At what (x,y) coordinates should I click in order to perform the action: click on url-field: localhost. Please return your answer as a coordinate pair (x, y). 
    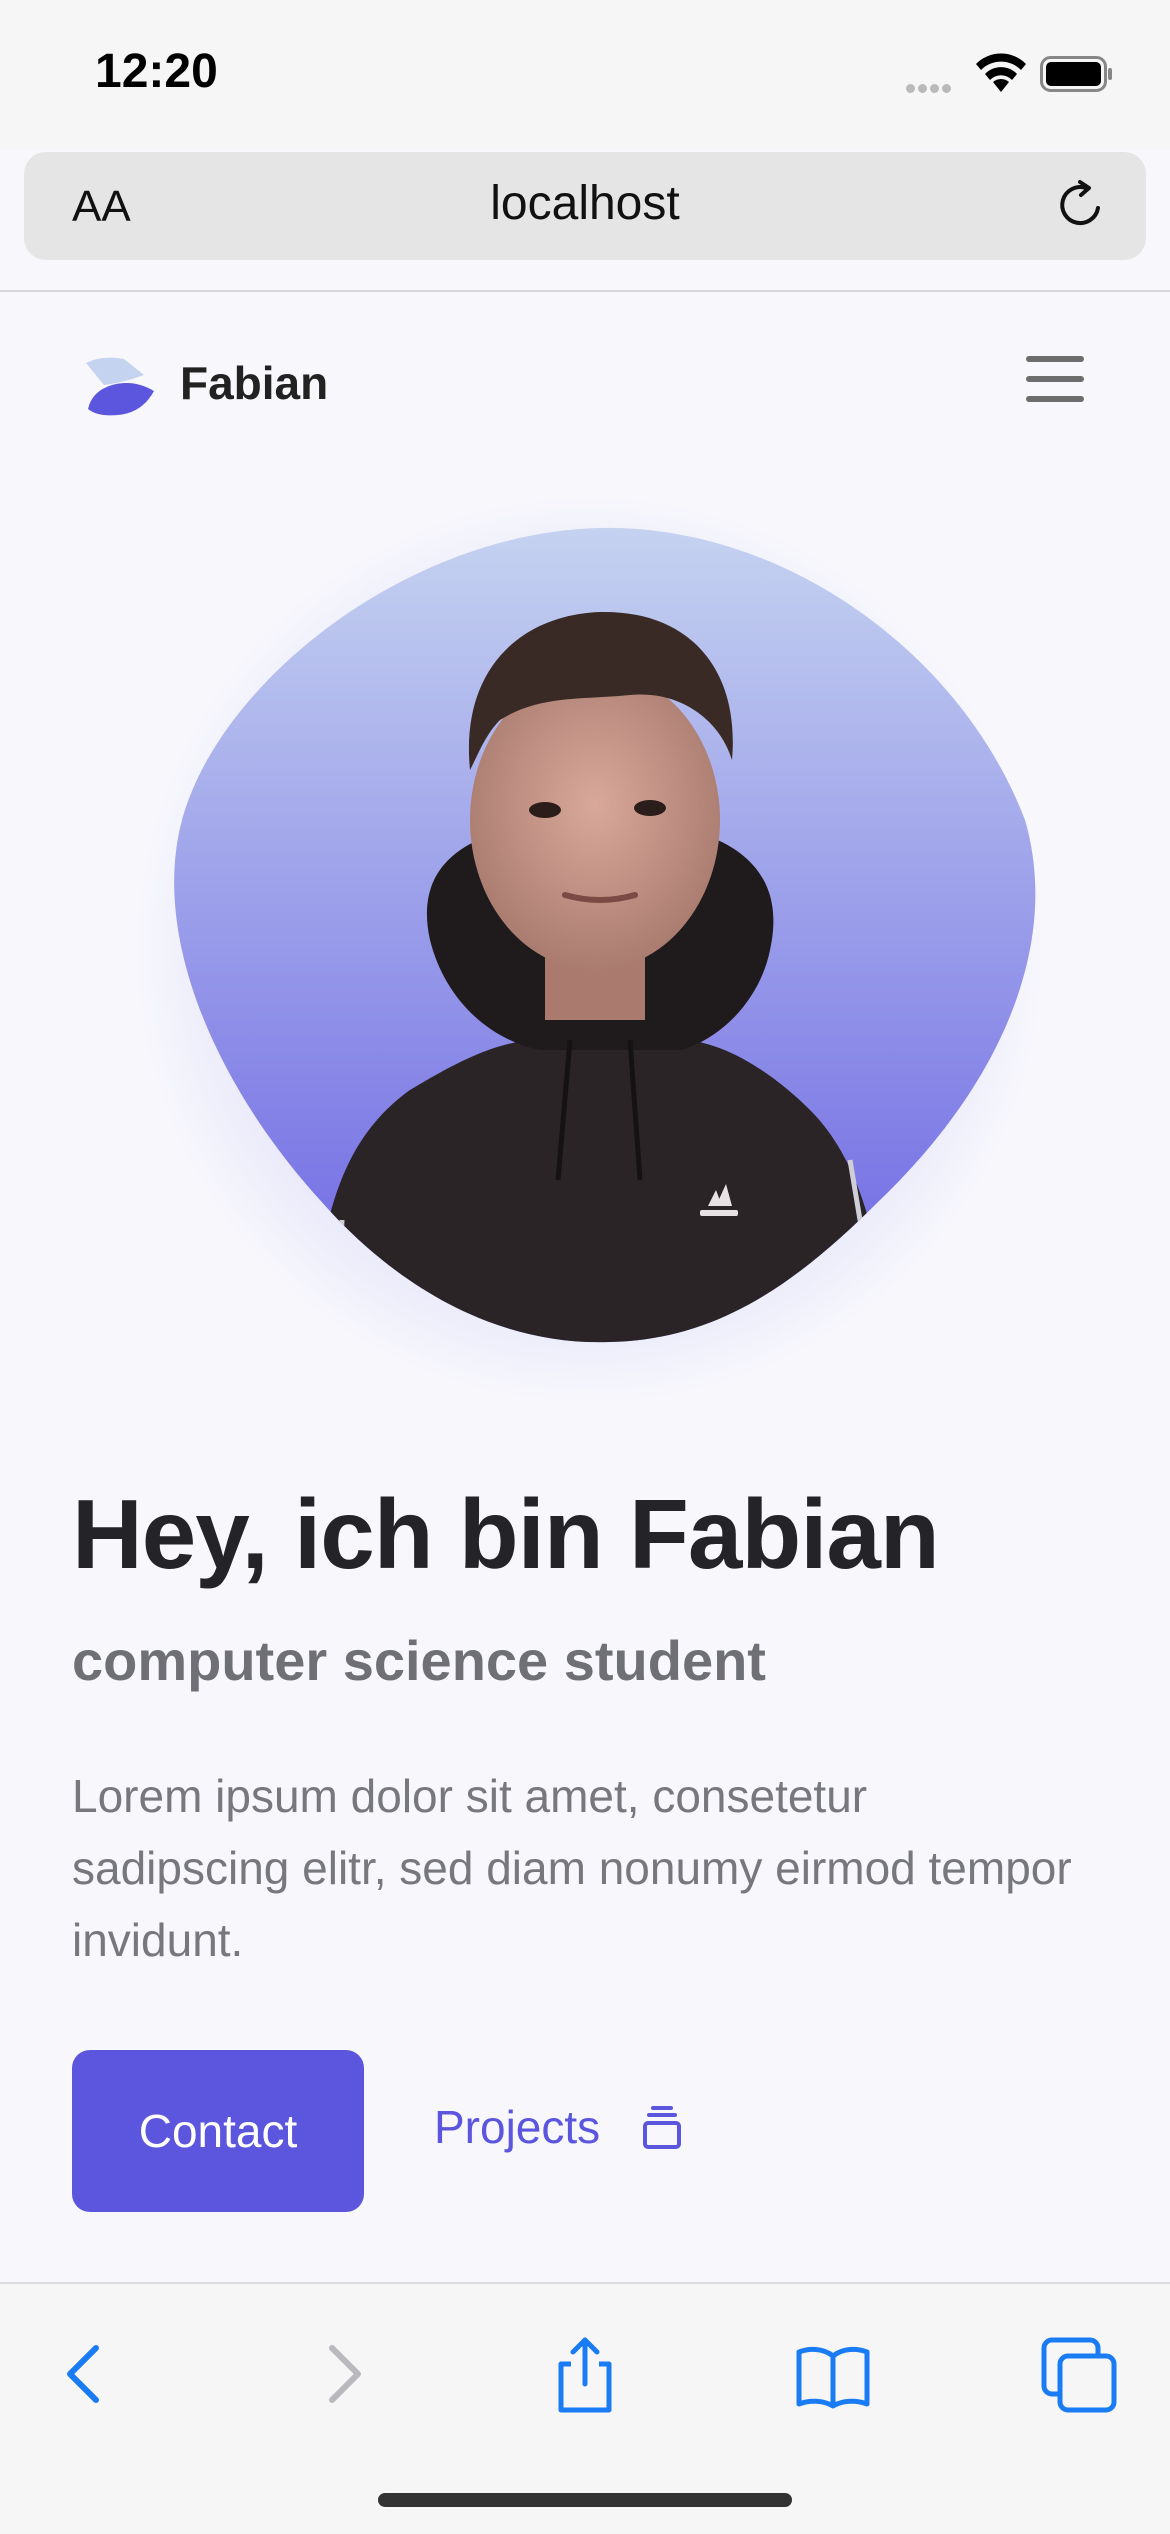
    Looking at the image, I should click on (585, 203).